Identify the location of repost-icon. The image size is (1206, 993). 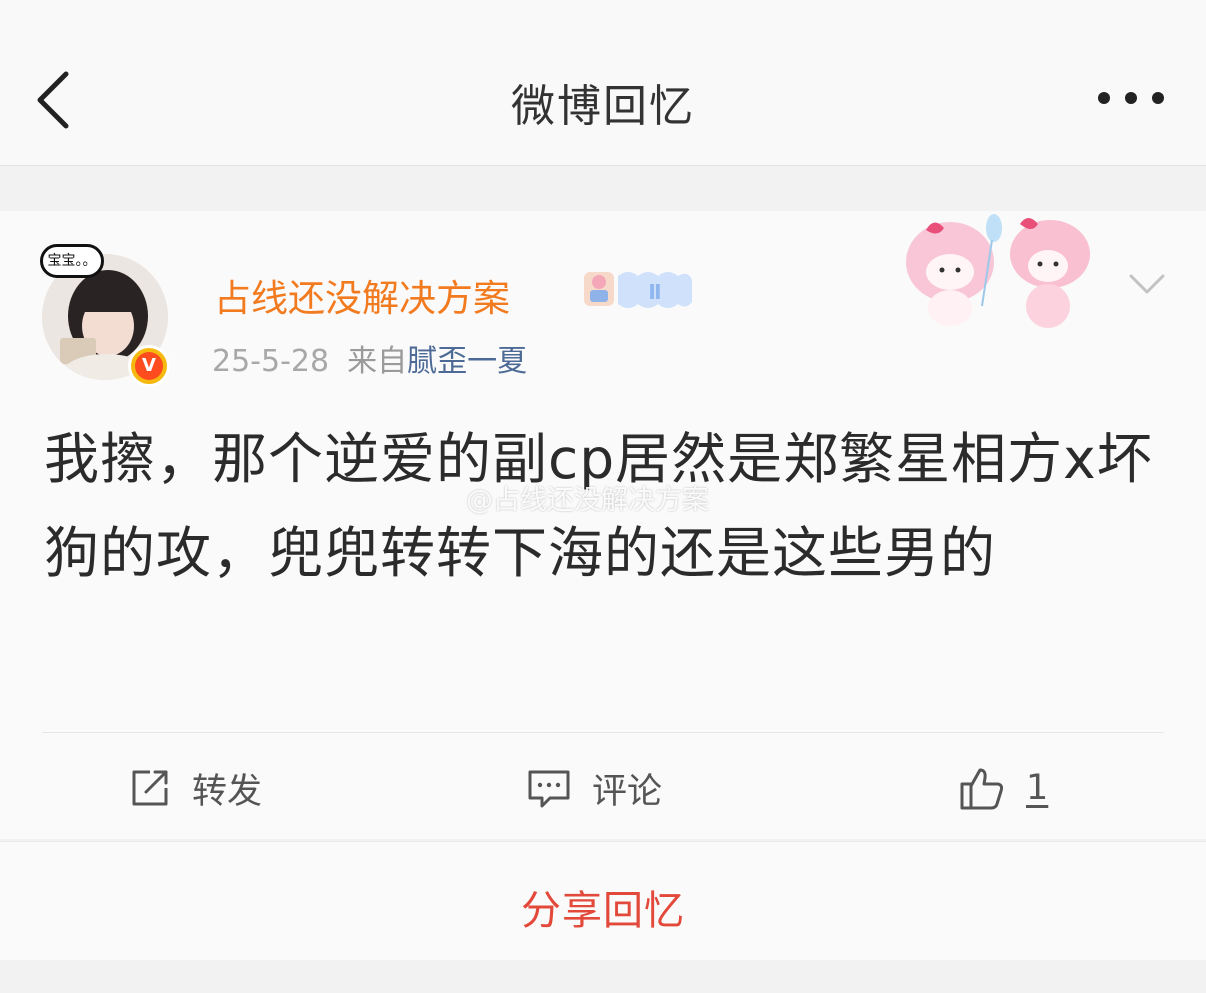
(150, 788).